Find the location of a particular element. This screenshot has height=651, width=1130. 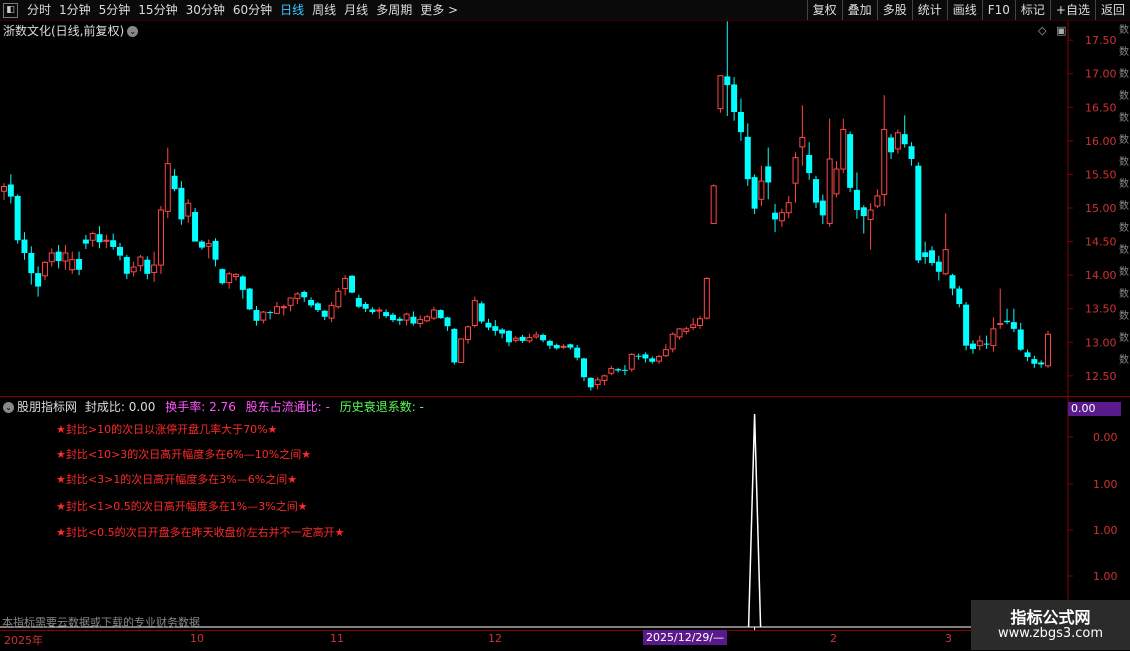

note-line-5: ★封比<0.5的次日开盘多在昨天收盘价左右并不一定高开★ is located at coordinates (200, 532).